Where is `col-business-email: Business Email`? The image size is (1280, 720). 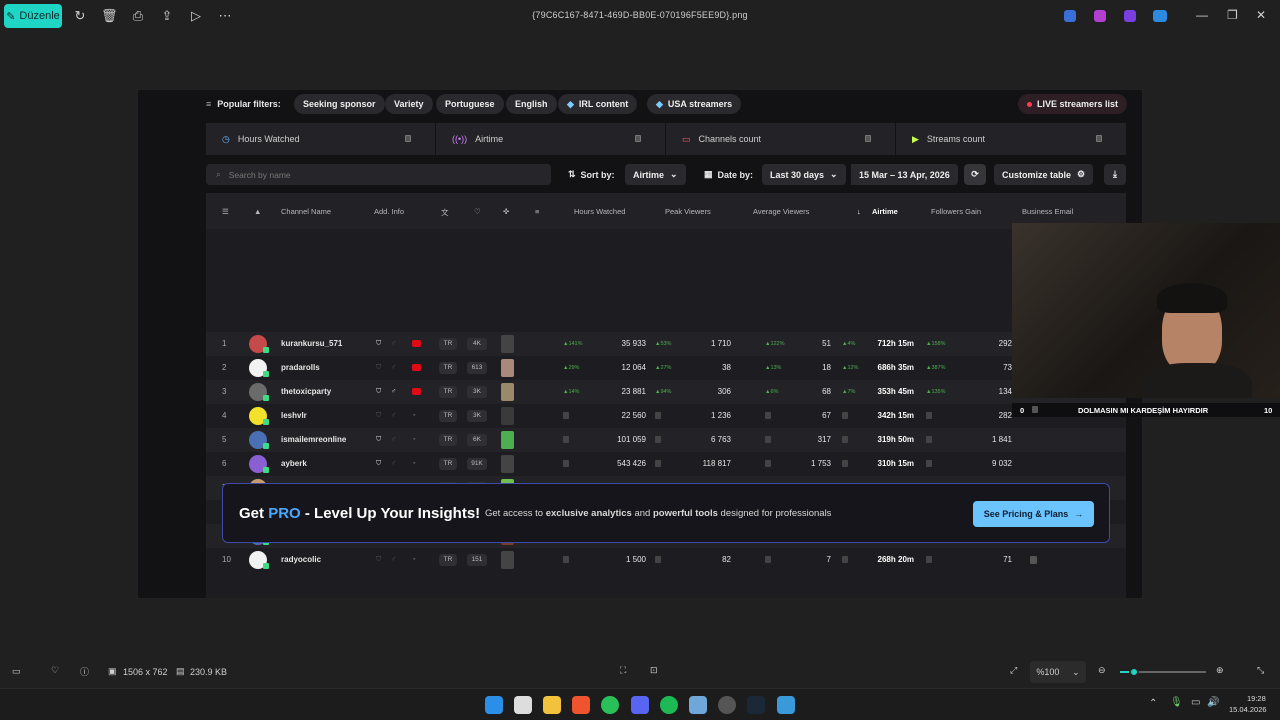 col-business-email: Business Email is located at coordinates (1047, 211).